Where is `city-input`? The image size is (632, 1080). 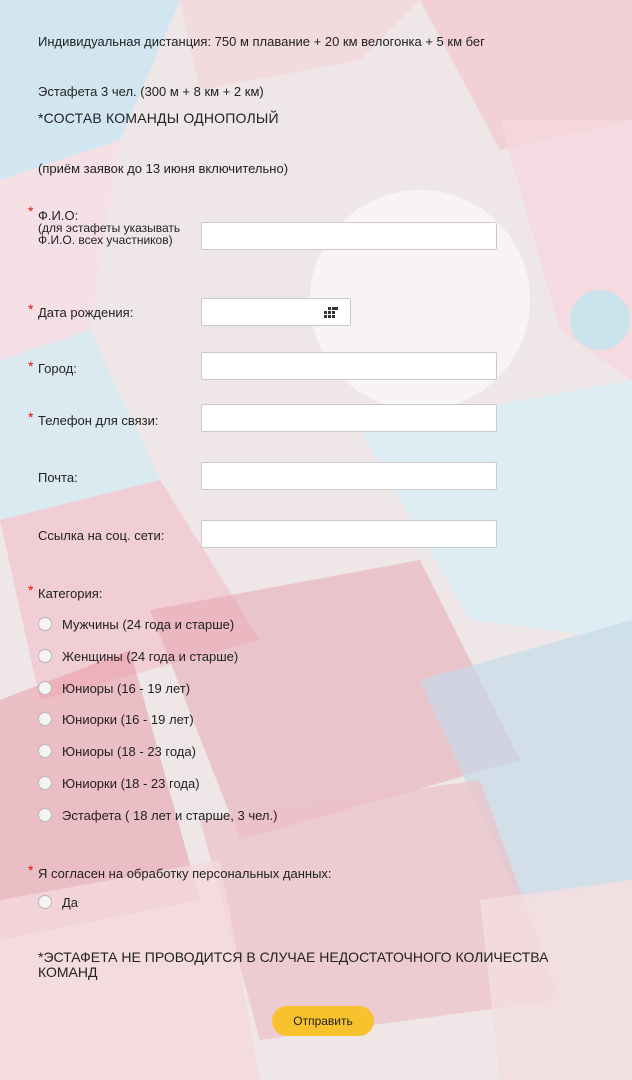
city-input is located at coordinates (349, 366).